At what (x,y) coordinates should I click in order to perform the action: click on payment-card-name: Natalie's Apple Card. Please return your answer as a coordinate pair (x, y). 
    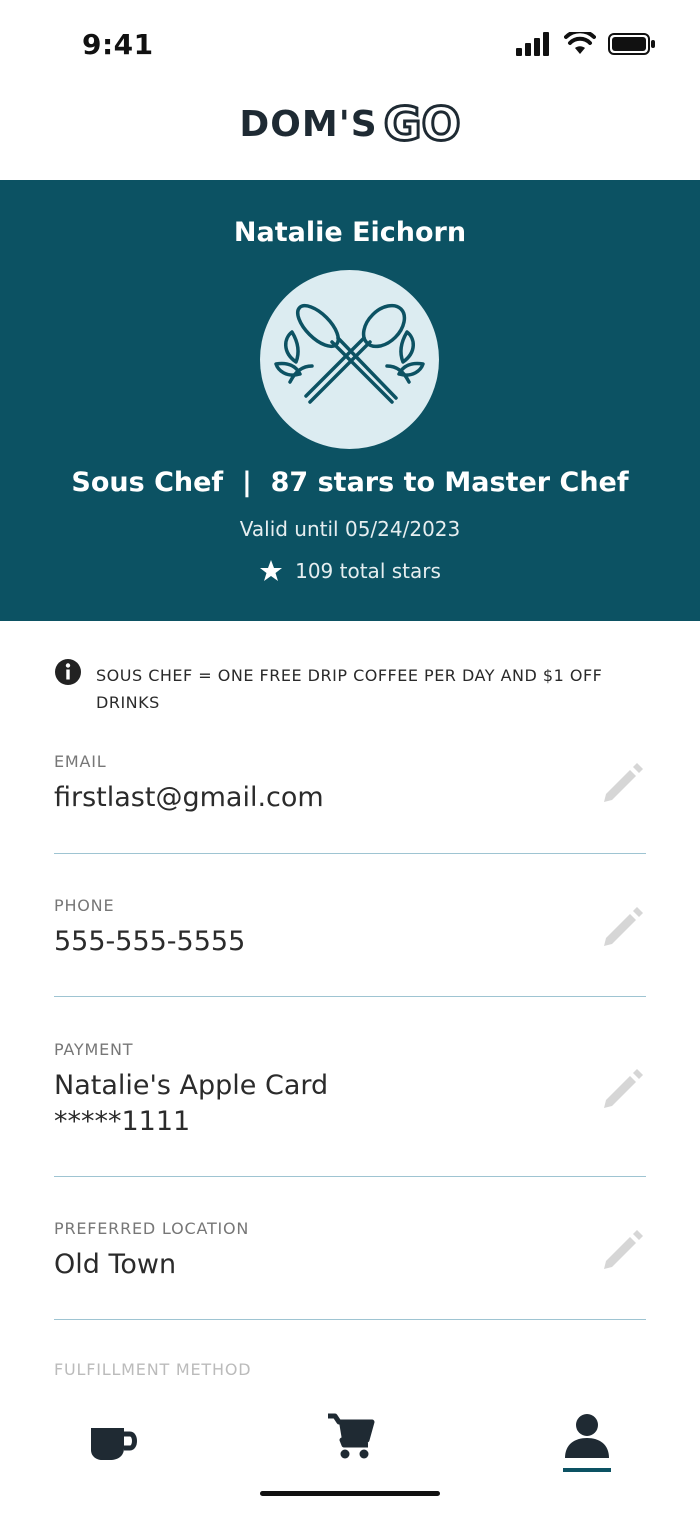
    Looking at the image, I should click on (191, 1085).